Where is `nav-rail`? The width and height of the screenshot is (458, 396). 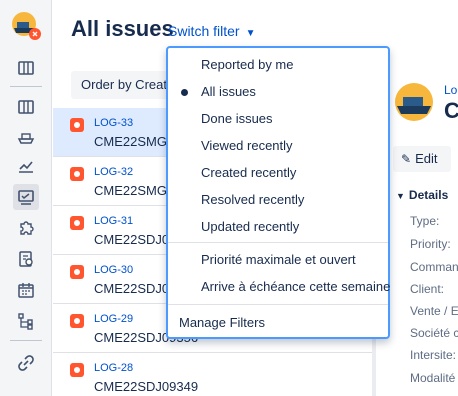
nav-rail is located at coordinates (26, 198).